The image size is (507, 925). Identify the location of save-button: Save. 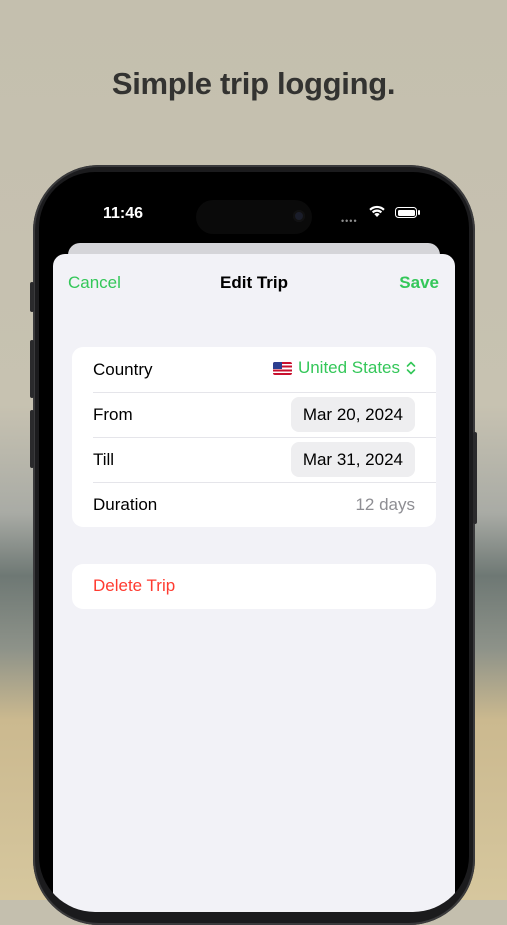
(419, 283).